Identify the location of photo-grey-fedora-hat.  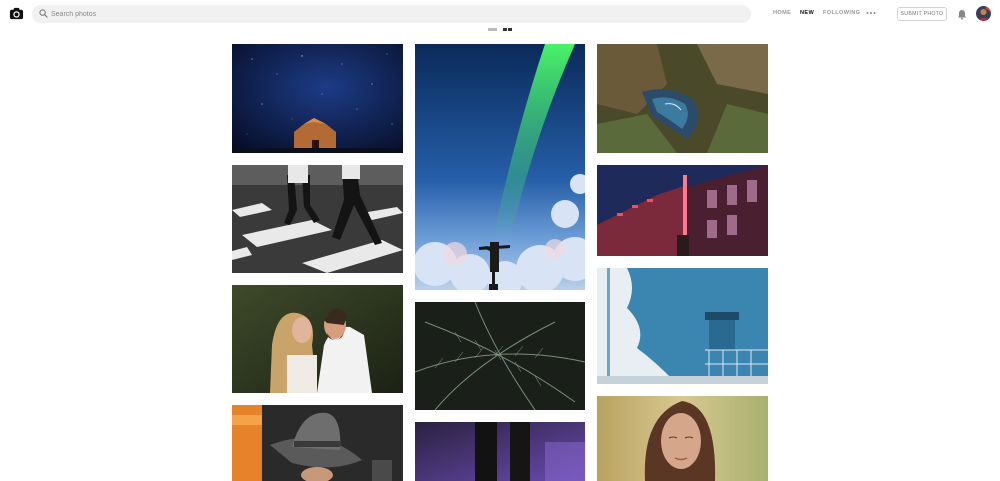
(317, 443).